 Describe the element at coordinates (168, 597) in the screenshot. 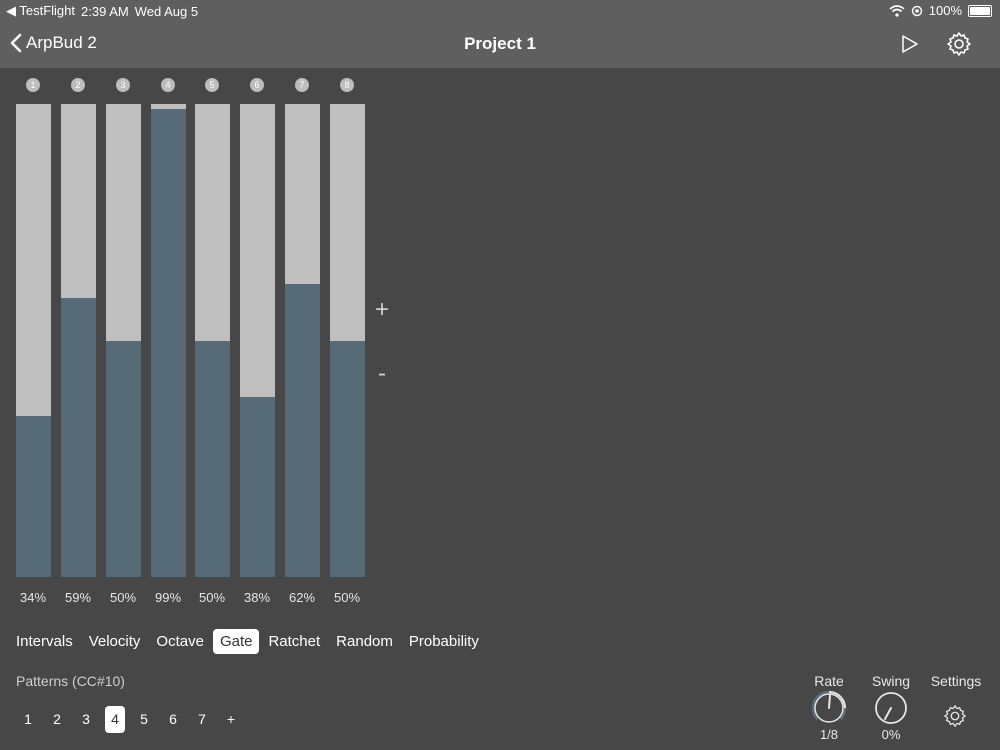

I see `step-value-label: 99%` at that location.